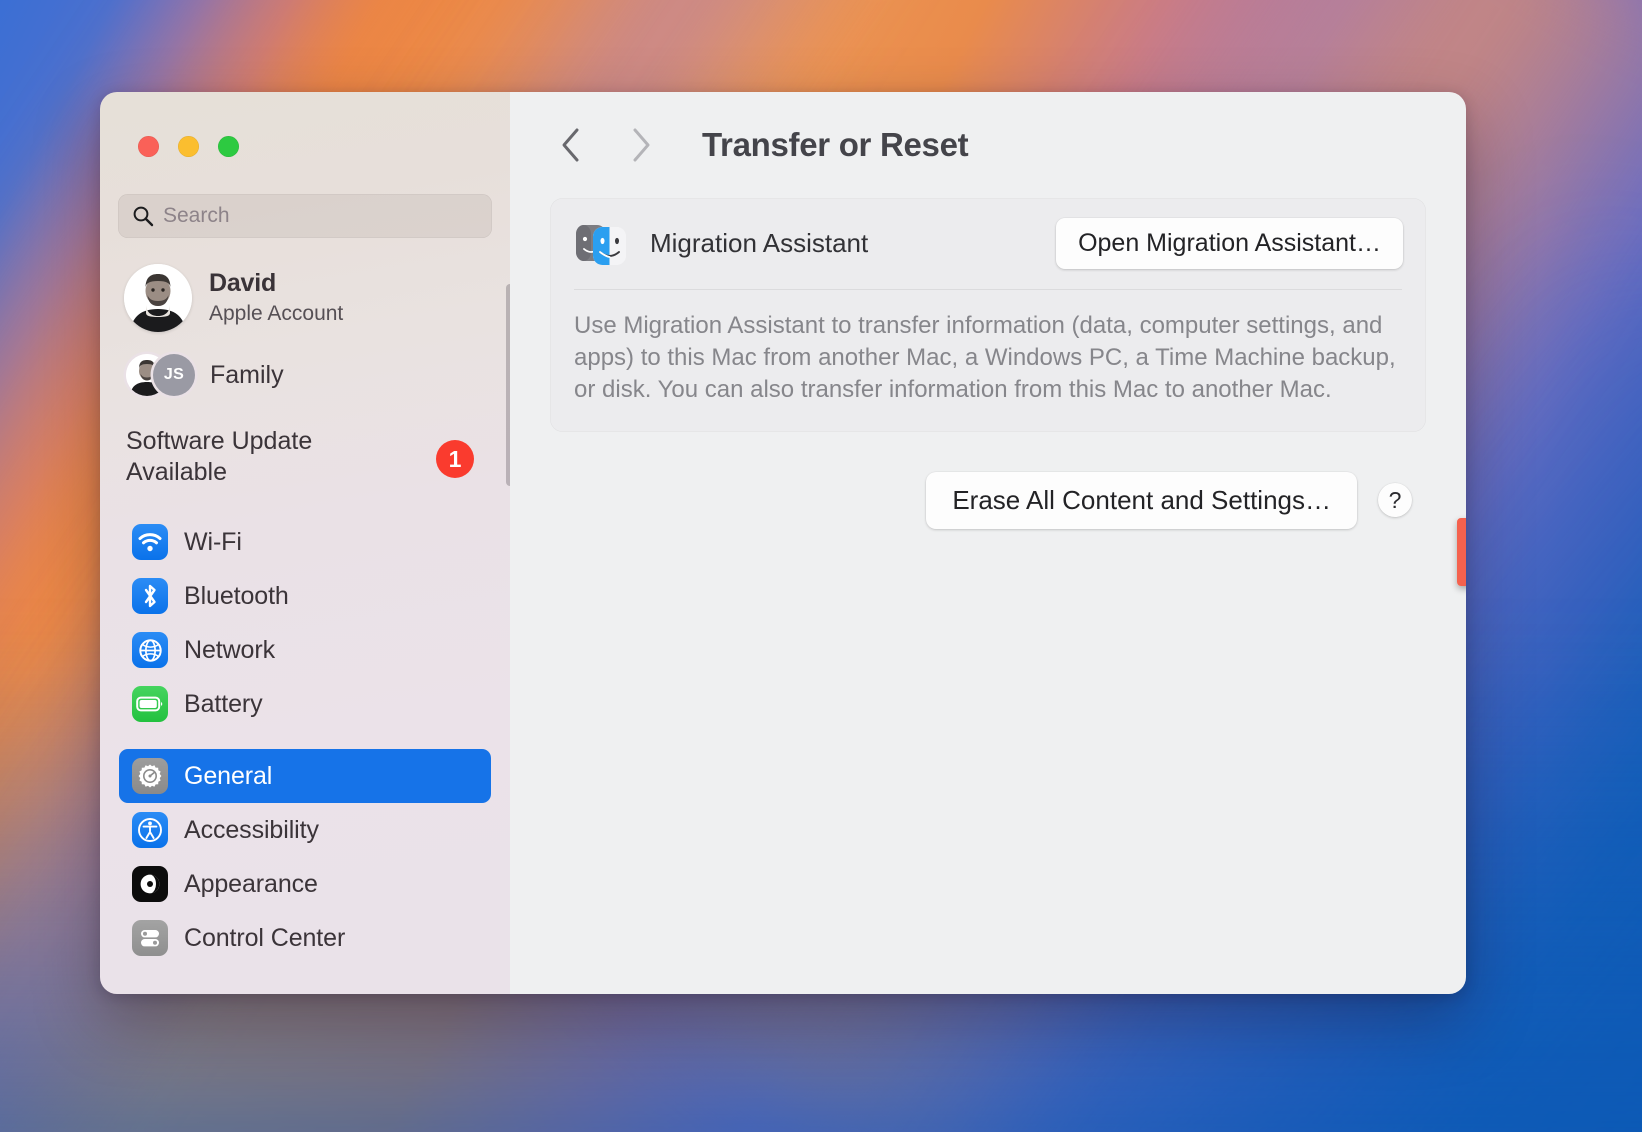 The width and height of the screenshot is (1642, 1132). I want to click on window-controls, so click(305, 124).